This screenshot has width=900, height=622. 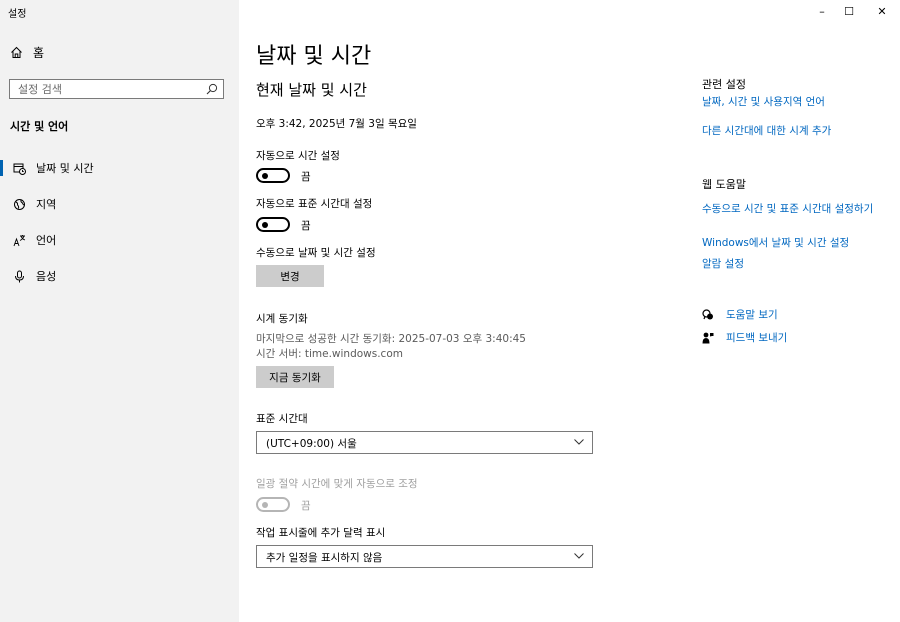 What do you see at coordinates (46, 276) in the screenshot?
I see `sidebar-item-label: 음성` at bounding box center [46, 276].